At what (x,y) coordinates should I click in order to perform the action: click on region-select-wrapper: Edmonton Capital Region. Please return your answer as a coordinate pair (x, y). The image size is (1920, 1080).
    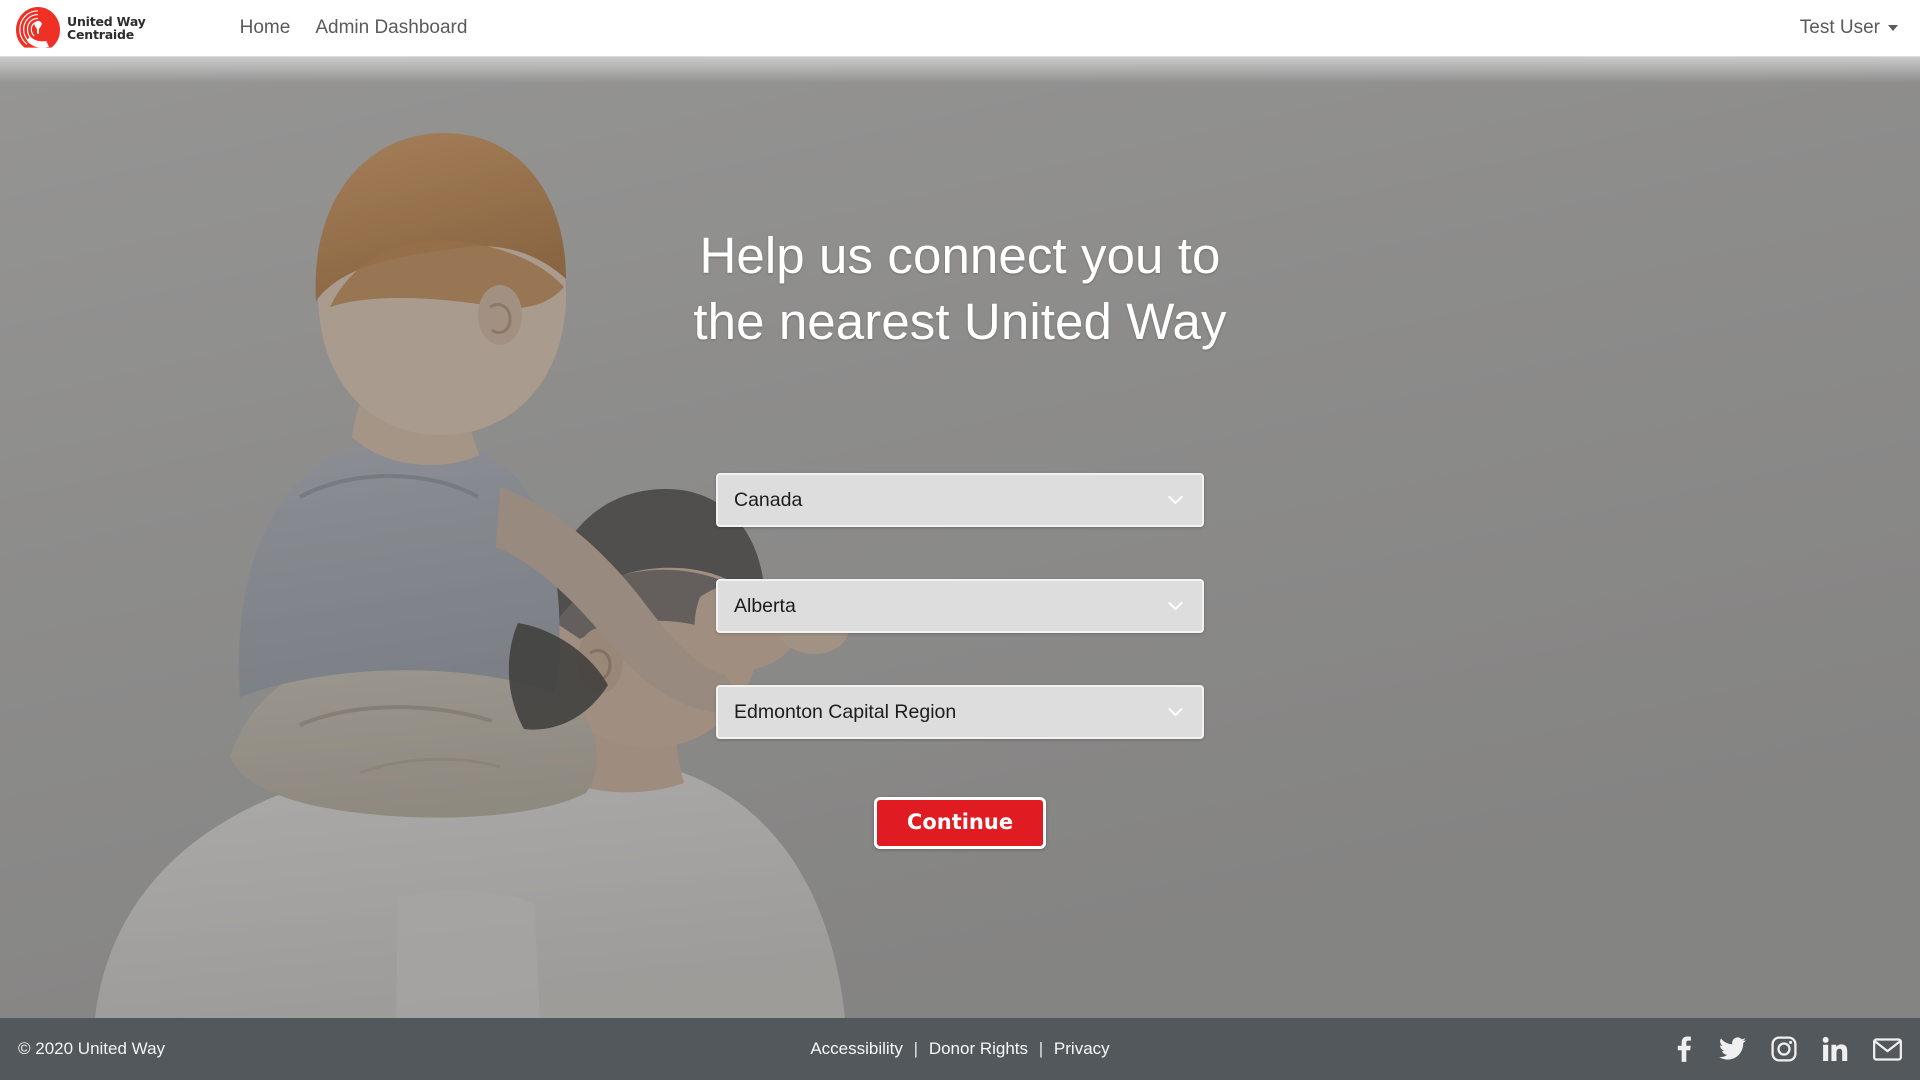
    Looking at the image, I should click on (960, 712).